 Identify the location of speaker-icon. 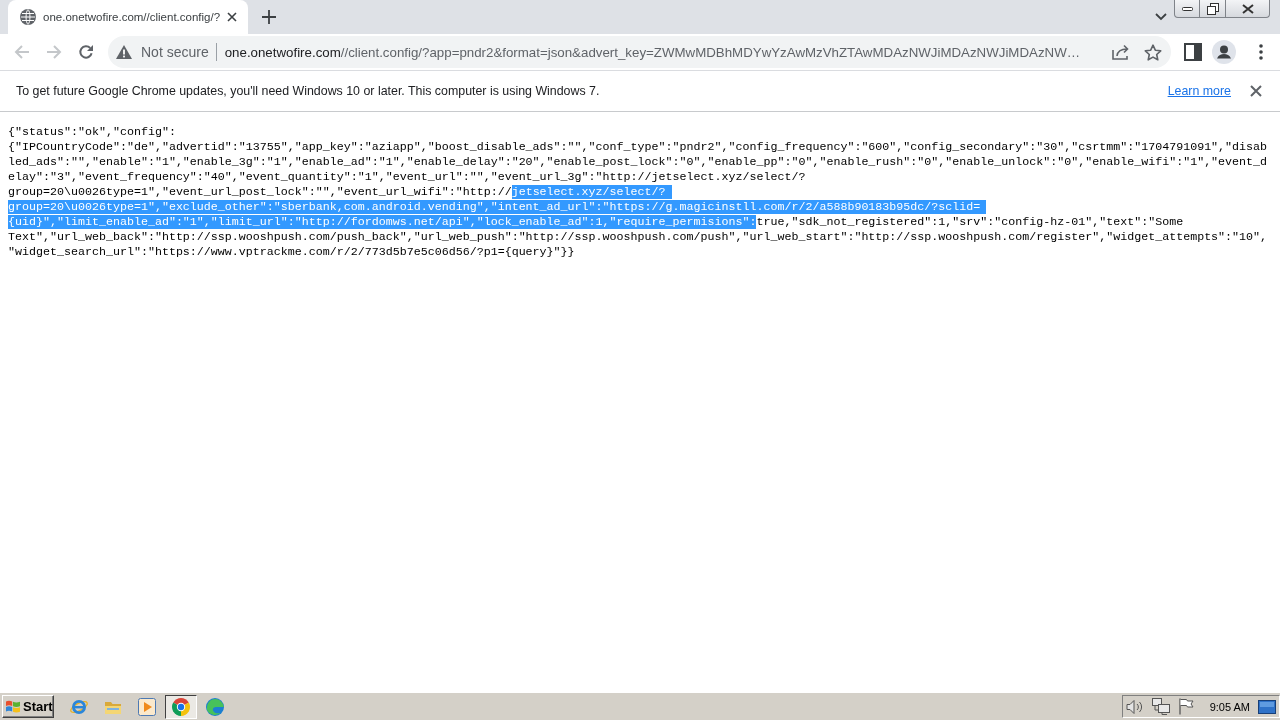
(1134, 706).